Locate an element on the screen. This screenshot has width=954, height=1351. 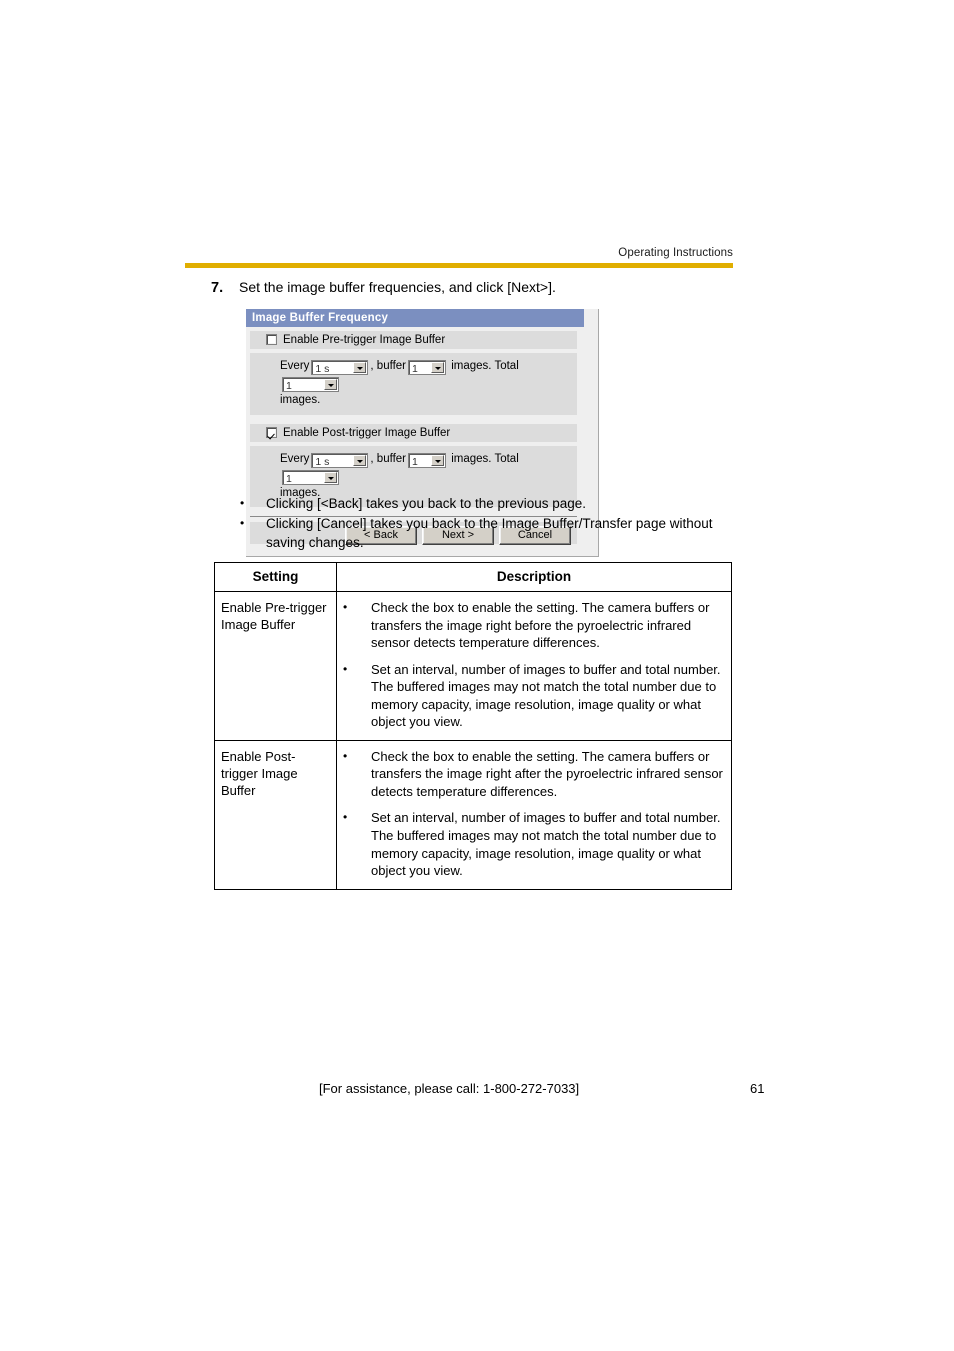
header-label: Operating Instructions is located at coordinates (675, 253).